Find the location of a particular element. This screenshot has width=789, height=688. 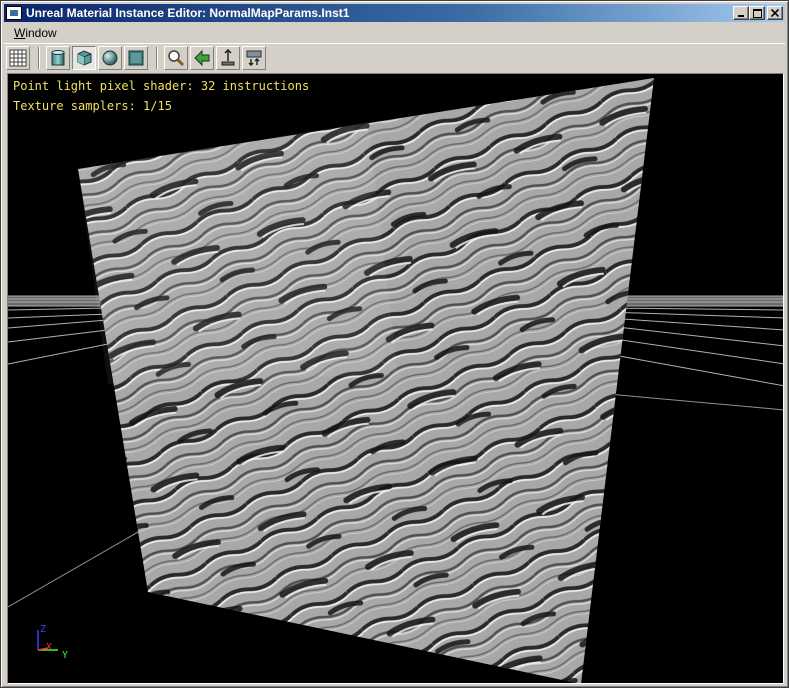

axis-gizmo: Z X Y is located at coordinates (52, 643).